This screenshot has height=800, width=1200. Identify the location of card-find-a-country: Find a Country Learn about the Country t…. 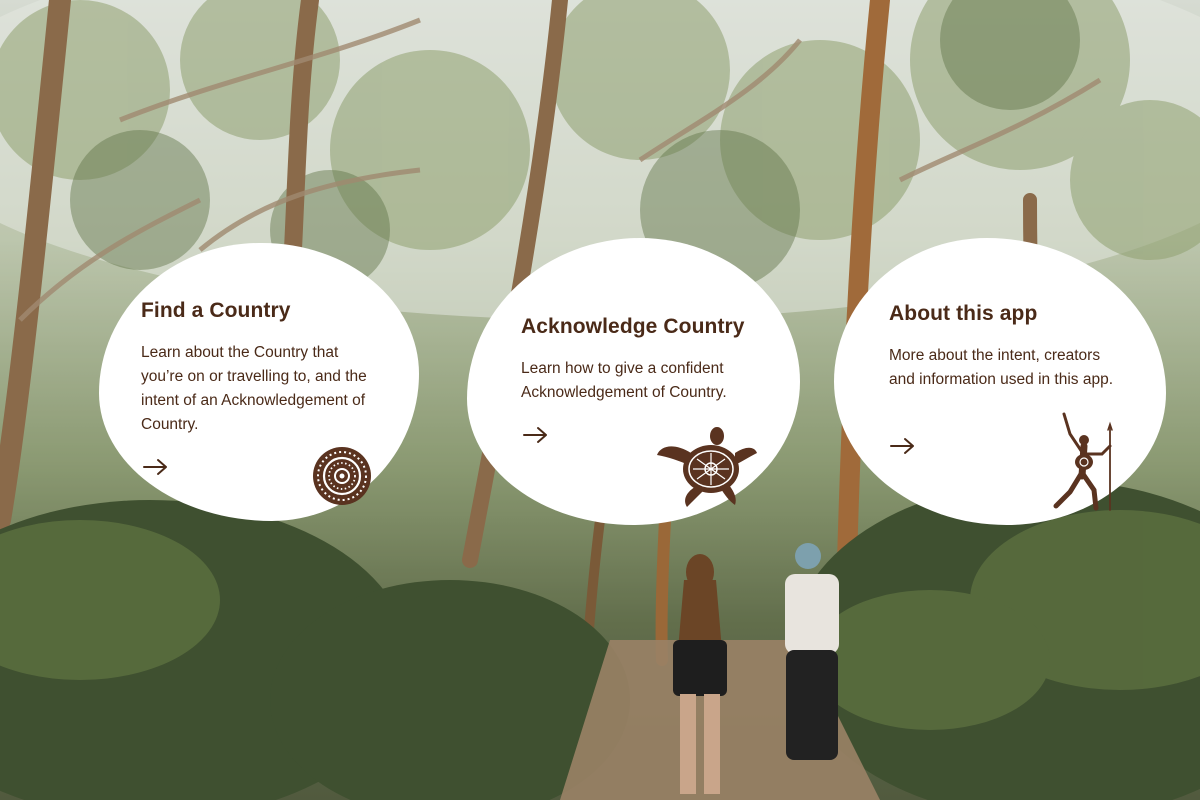
(259, 382).